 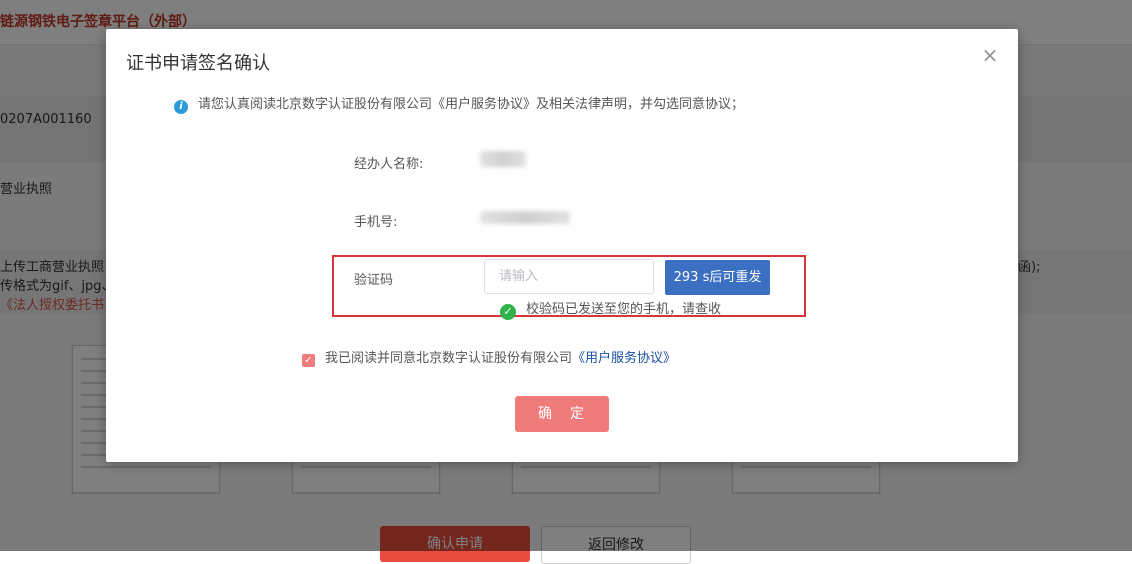 I want to click on agree-text: 我已阅读并同意北京数字认证股份有限公司, so click(x=449, y=358).